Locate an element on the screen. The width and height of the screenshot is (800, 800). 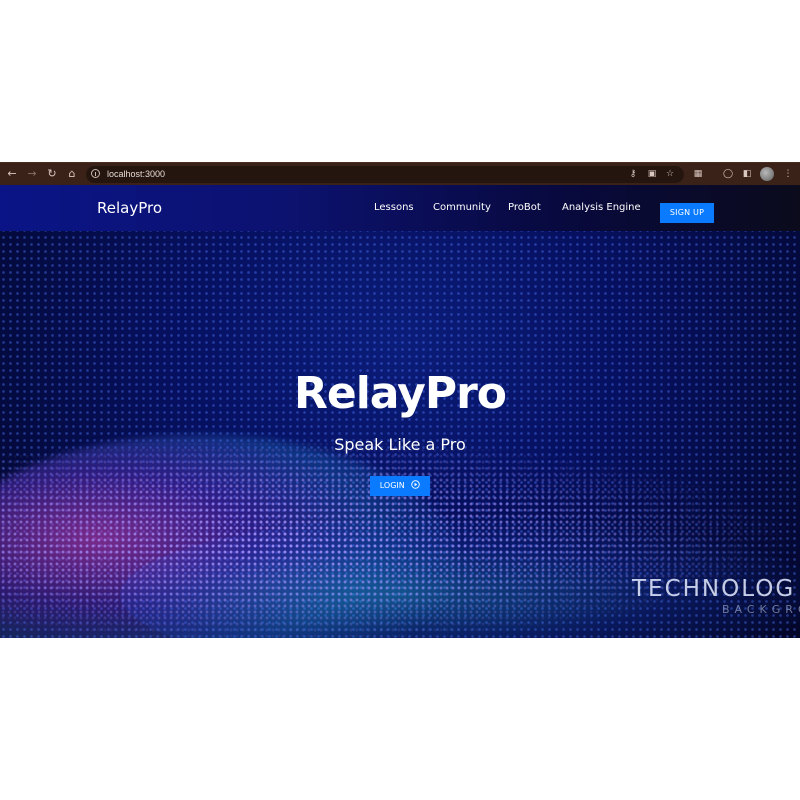
play-circle-icon is located at coordinates (416, 484).